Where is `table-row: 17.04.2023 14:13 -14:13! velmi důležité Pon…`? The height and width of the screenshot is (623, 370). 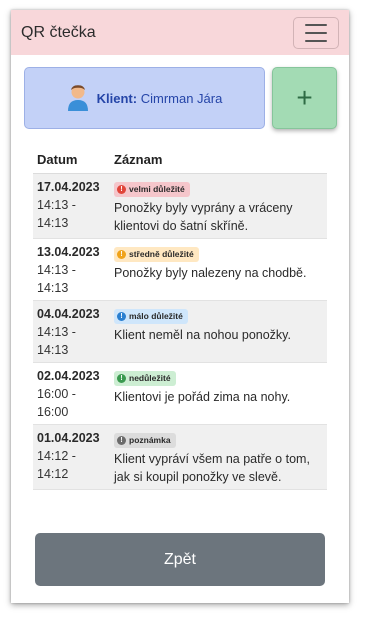
table-row: 17.04.2023 14:13 -14:13! velmi důležité Pon… is located at coordinates (180, 206).